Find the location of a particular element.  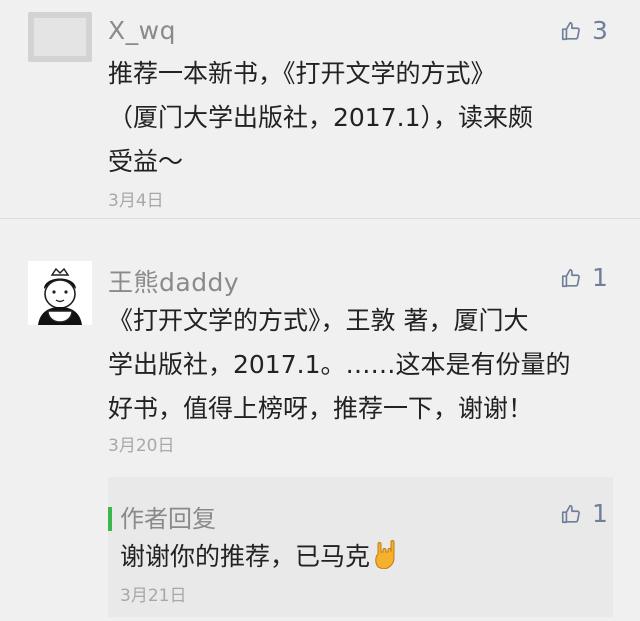

reply-text-content: 谢谢你的推荐，已马克 is located at coordinates (245, 556).